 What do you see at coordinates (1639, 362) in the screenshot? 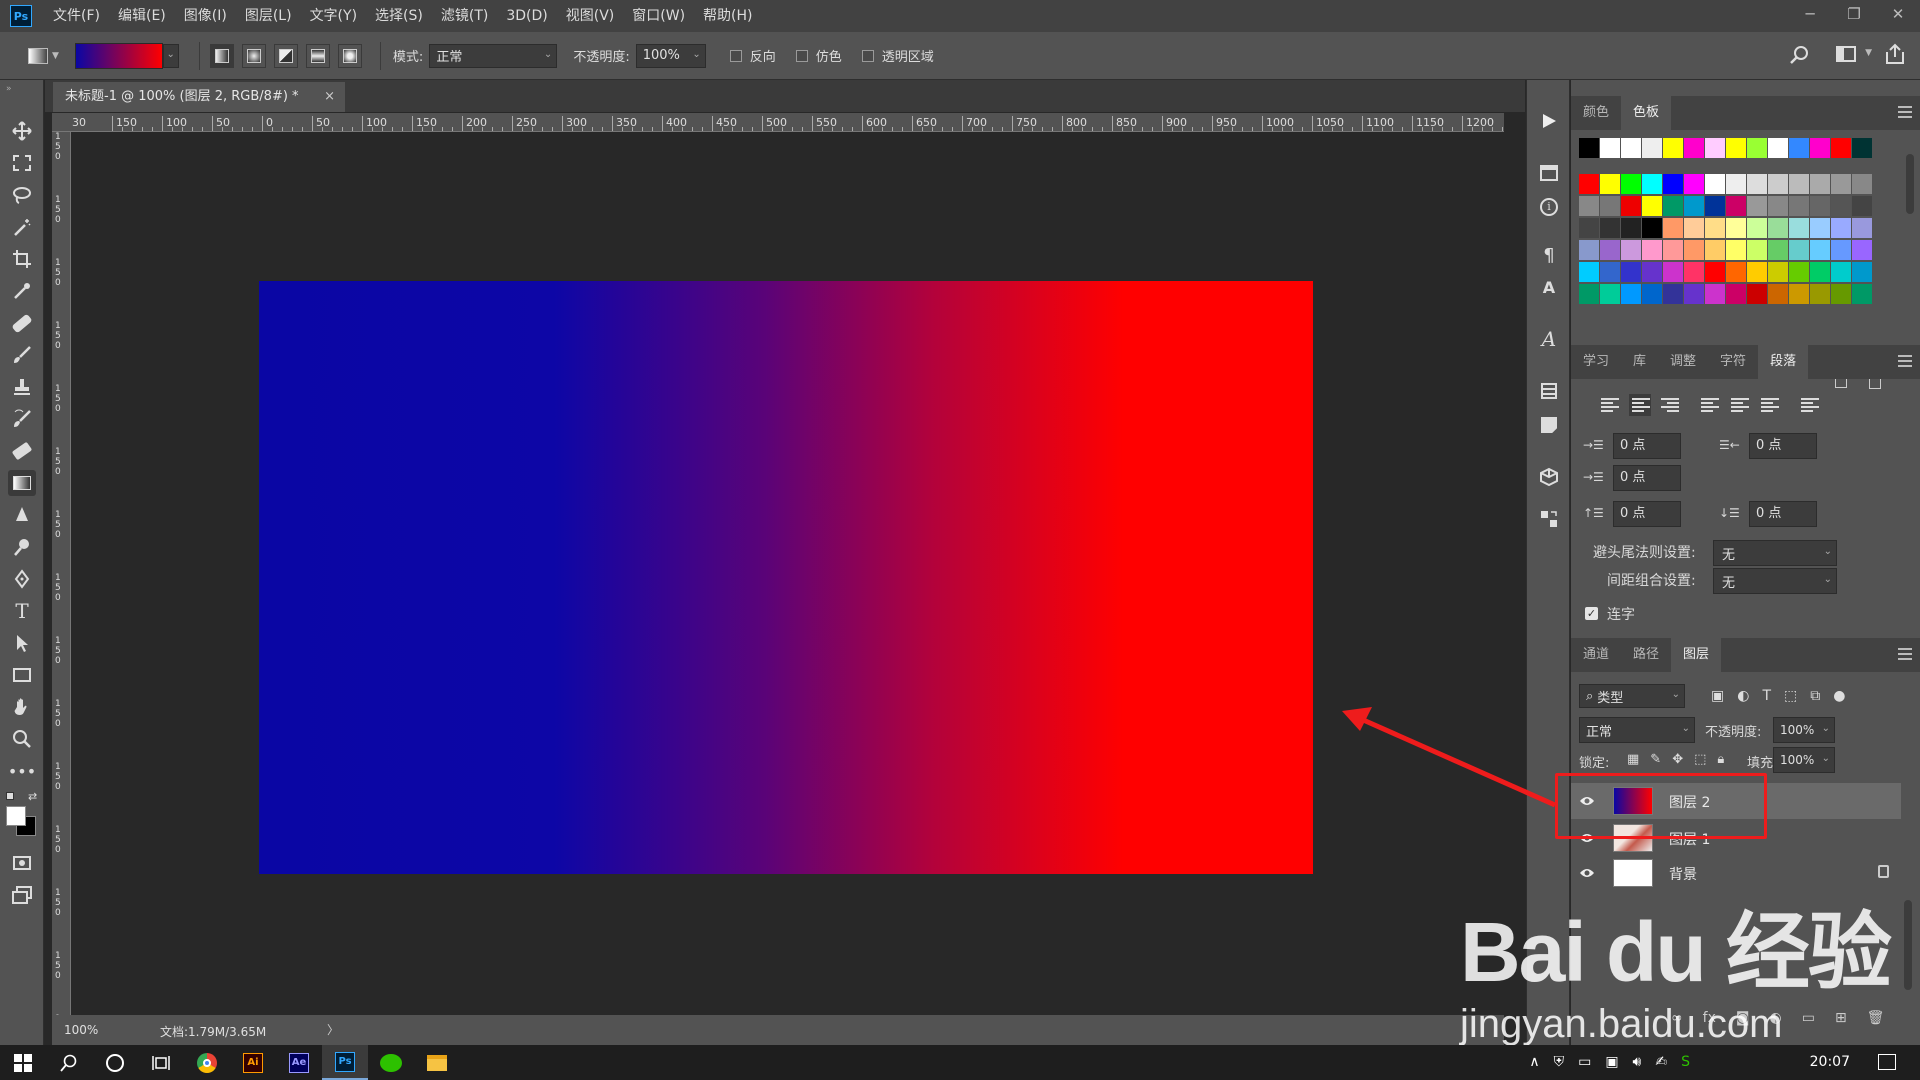
I see `tab-libraries: 库` at bounding box center [1639, 362].